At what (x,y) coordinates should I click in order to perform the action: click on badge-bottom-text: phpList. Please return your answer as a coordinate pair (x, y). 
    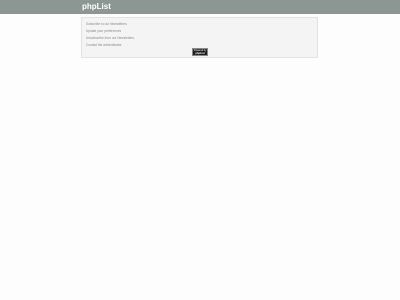
    Looking at the image, I should click on (200, 53).